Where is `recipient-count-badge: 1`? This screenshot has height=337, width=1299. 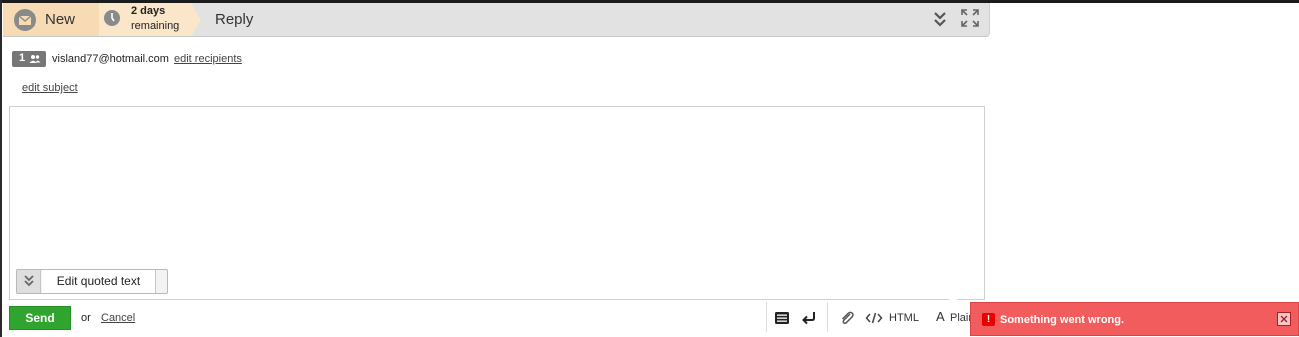
recipient-count-badge: 1 is located at coordinates (29, 59).